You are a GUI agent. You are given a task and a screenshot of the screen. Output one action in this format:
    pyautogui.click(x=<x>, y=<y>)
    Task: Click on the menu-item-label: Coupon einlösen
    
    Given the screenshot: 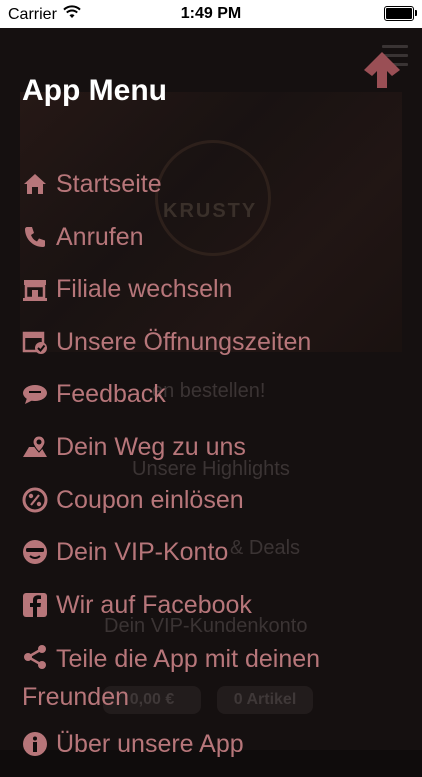 What is the action you would take?
    pyautogui.click(x=150, y=499)
    